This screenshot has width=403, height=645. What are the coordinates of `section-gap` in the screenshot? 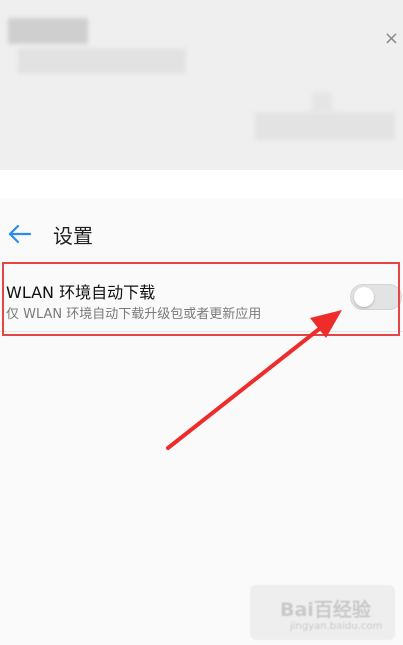 It's located at (201, 184).